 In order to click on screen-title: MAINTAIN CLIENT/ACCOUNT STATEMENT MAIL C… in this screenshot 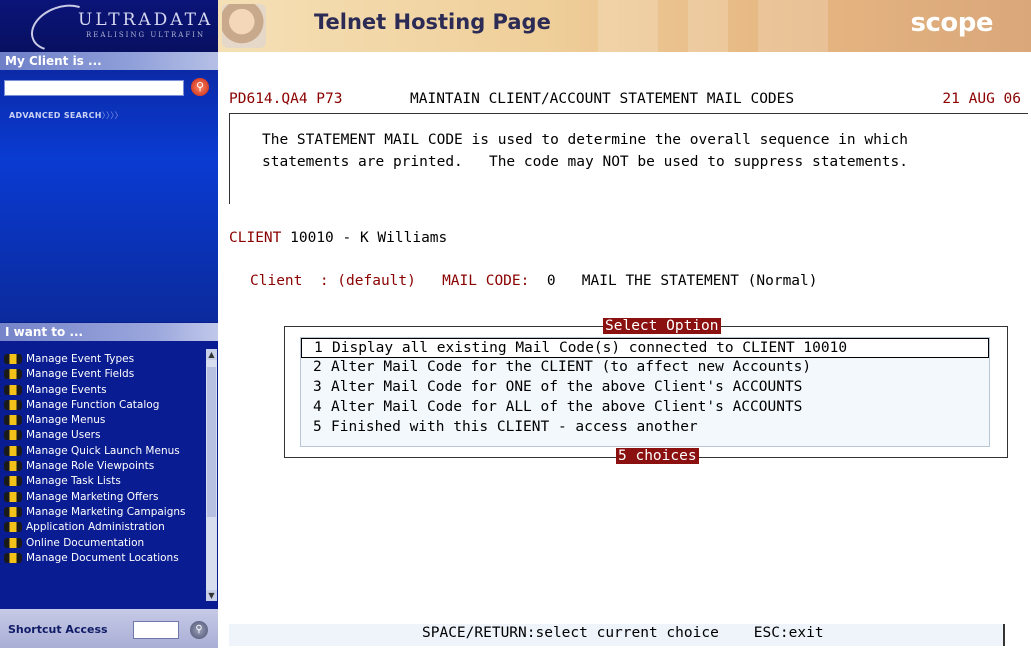, I will do `click(602, 99)`.